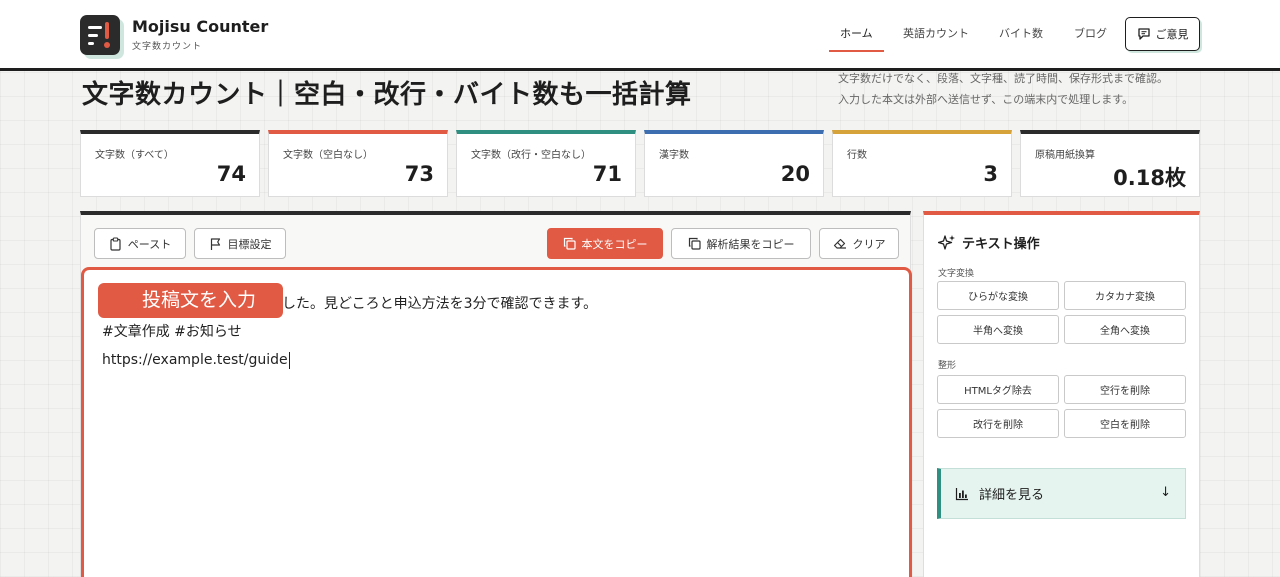  Describe the element at coordinates (1110, 163) in the screenshot. I see `stat-card-manuscript-pages: 原稿用紙換算 0.18枚` at that location.